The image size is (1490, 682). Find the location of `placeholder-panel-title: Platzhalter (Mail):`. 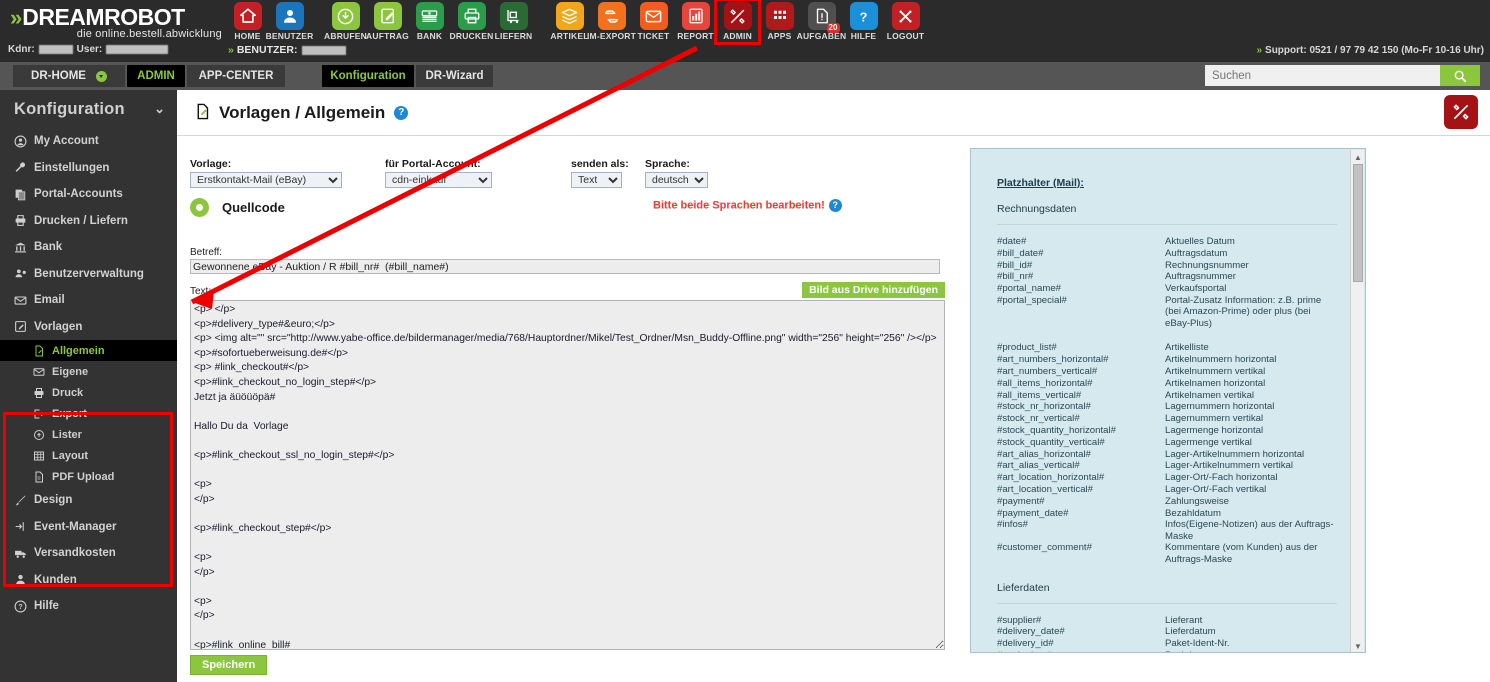

placeholder-panel-title: Platzhalter (Mail): is located at coordinates (1040, 183).